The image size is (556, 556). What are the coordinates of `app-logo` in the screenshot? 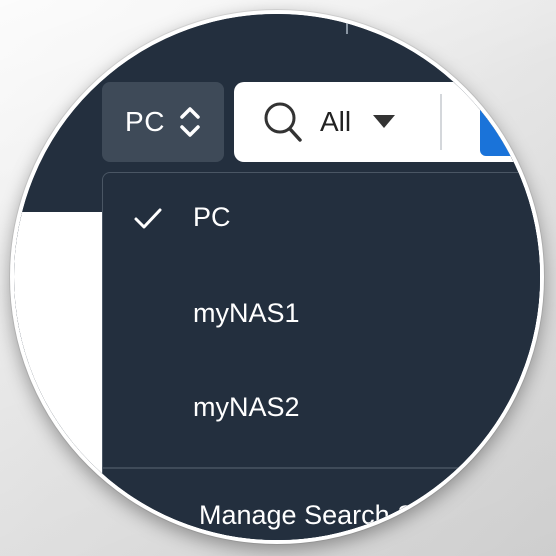 It's located at (258, 15).